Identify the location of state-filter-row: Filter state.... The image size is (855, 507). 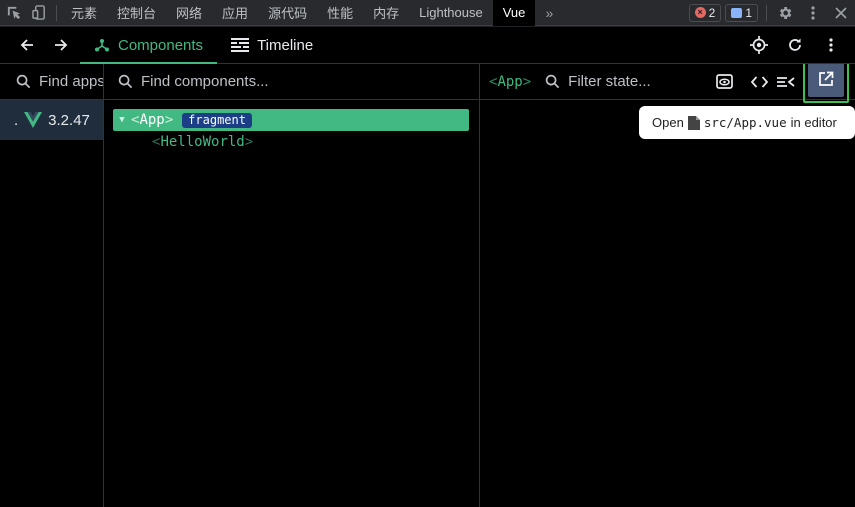
(598, 81).